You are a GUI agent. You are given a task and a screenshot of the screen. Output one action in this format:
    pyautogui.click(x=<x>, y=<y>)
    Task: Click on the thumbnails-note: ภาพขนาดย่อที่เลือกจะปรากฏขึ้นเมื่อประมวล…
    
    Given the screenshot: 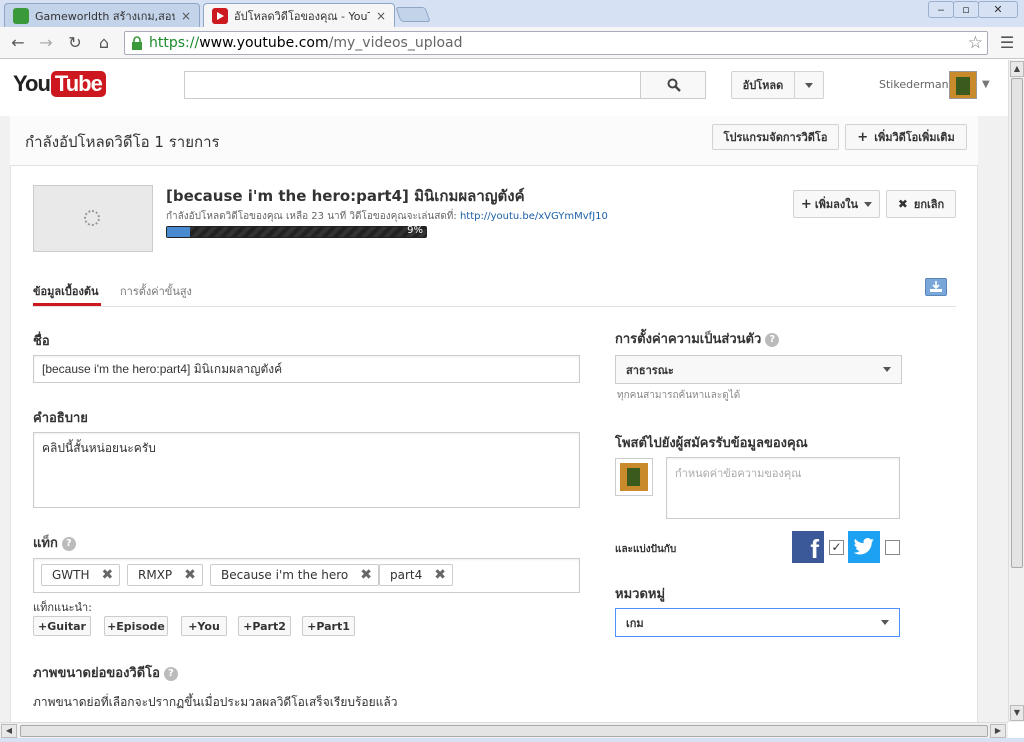 What is the action you would take?
    pyautogui.click(x=215, y=702)
    